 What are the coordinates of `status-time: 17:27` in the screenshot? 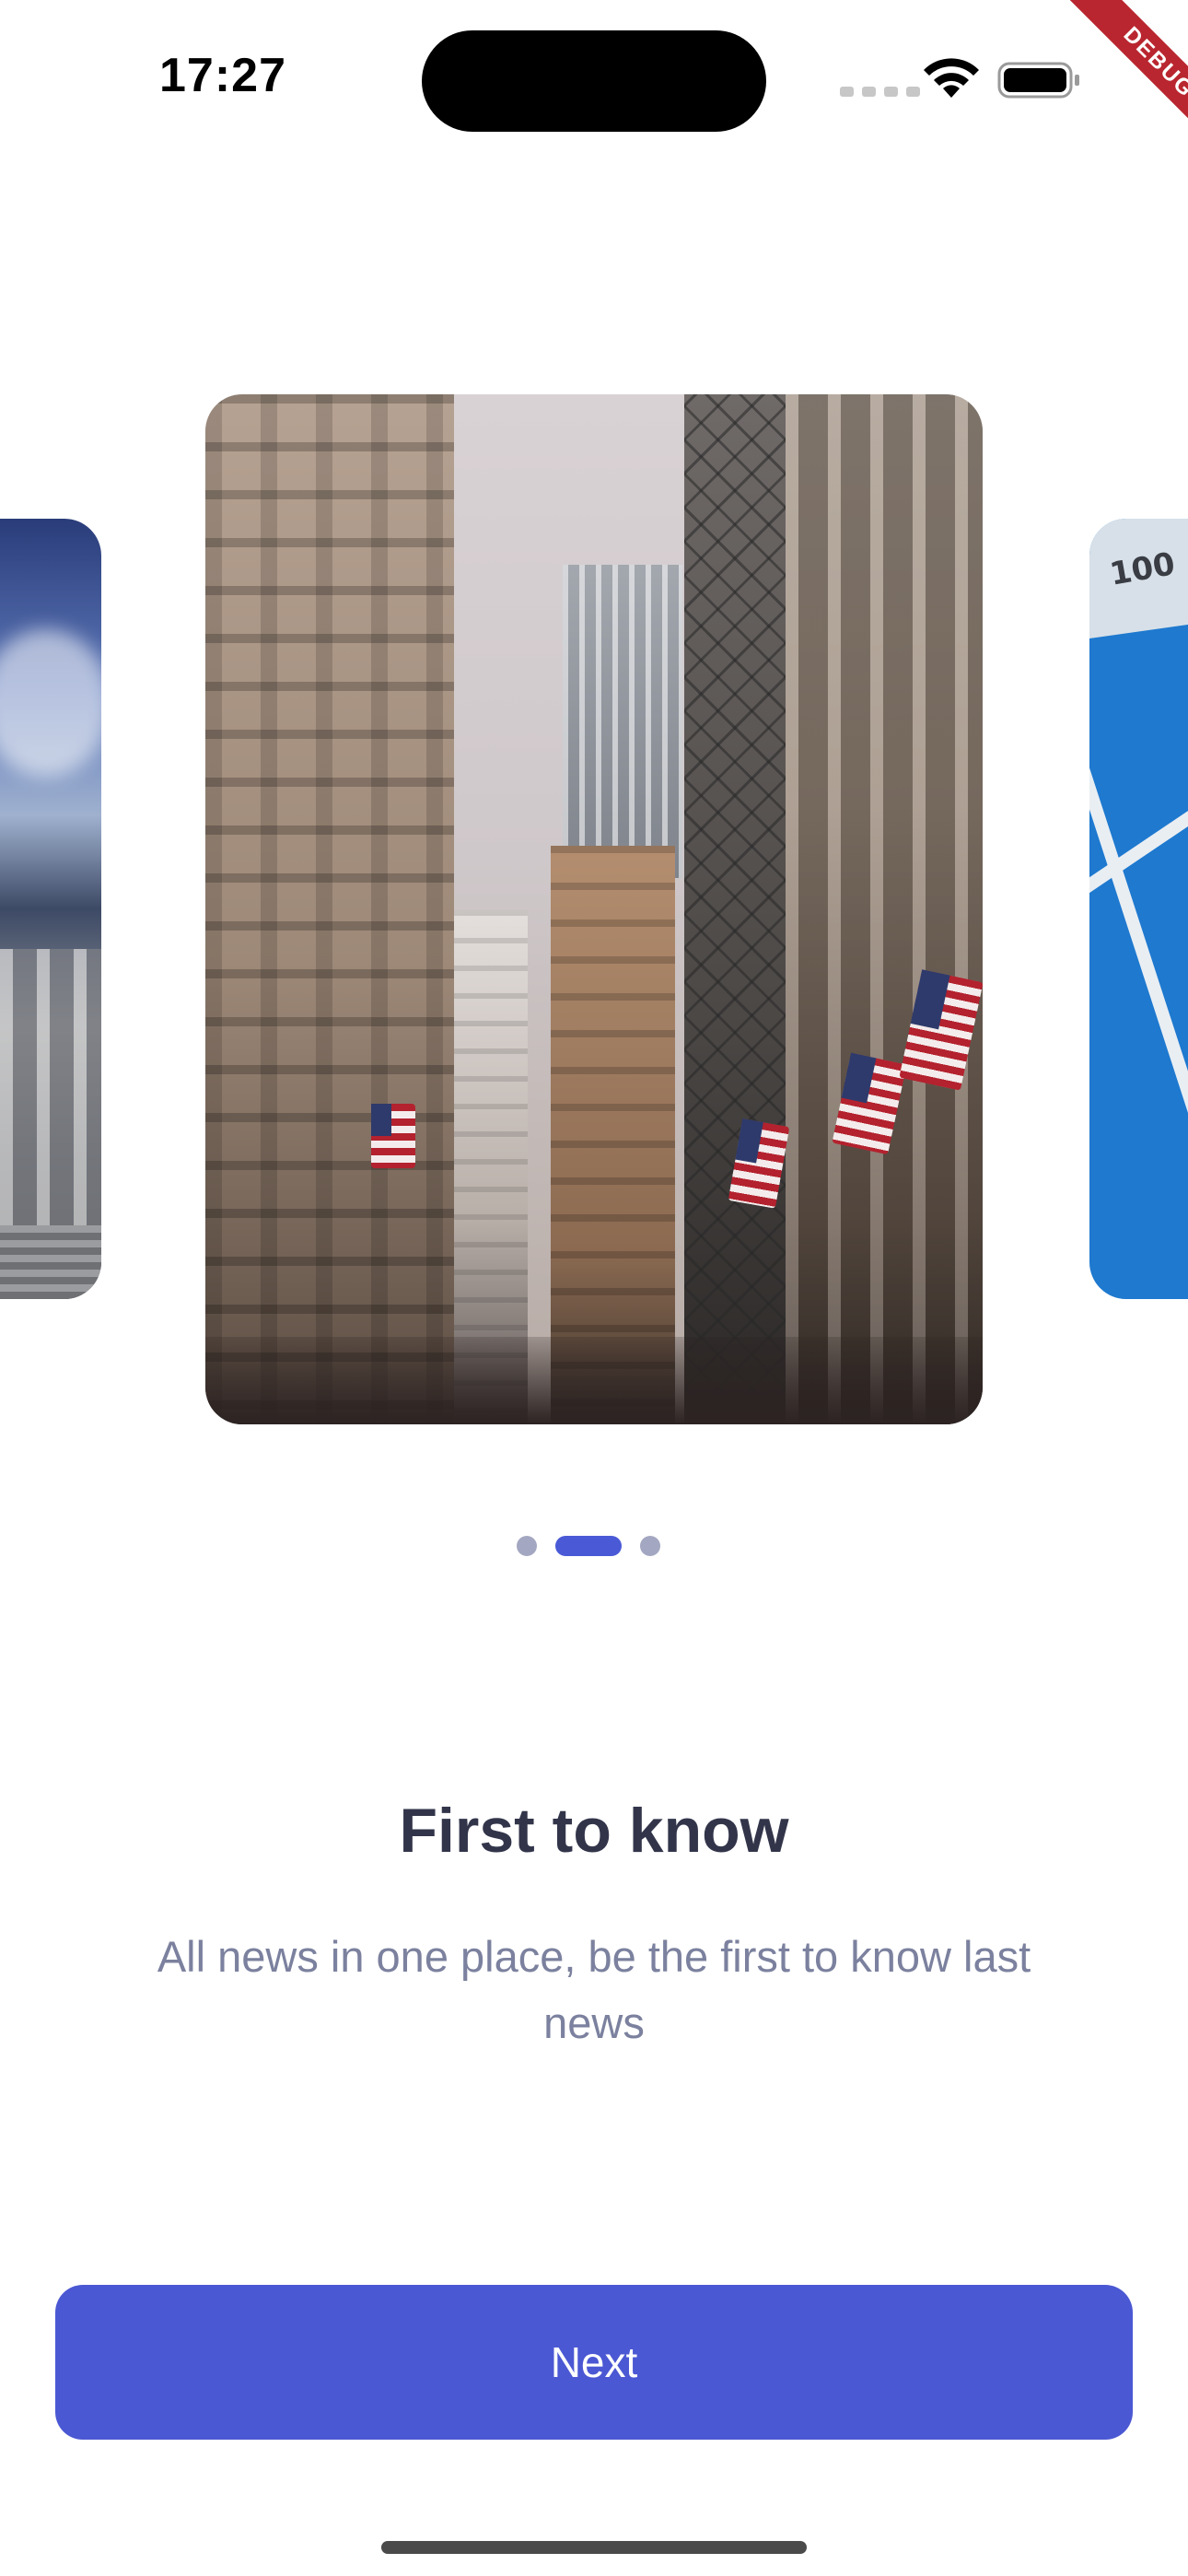 It's located at (222, 75).